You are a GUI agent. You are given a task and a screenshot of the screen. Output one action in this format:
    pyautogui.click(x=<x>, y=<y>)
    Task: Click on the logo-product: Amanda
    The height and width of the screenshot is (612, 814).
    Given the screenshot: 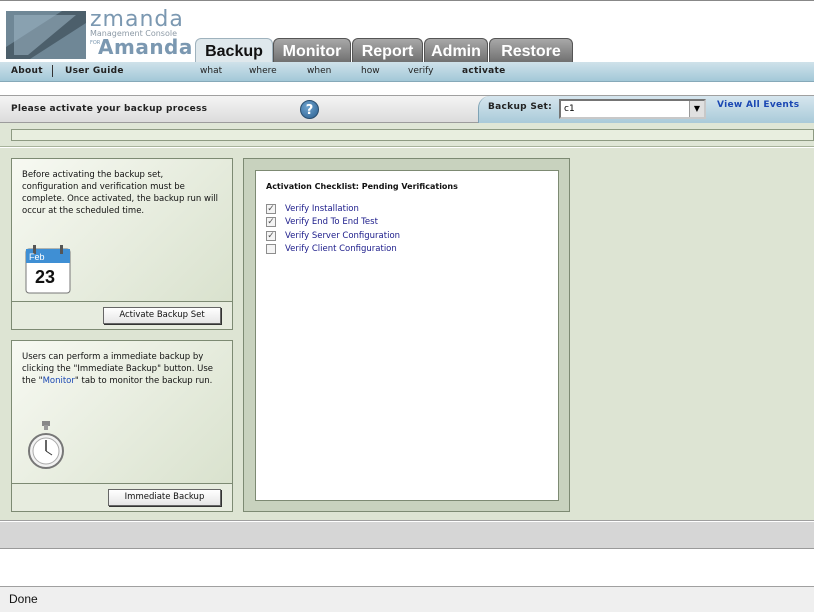 What is the action you would take?
    pyautogui.click(x=145, y=47)
    